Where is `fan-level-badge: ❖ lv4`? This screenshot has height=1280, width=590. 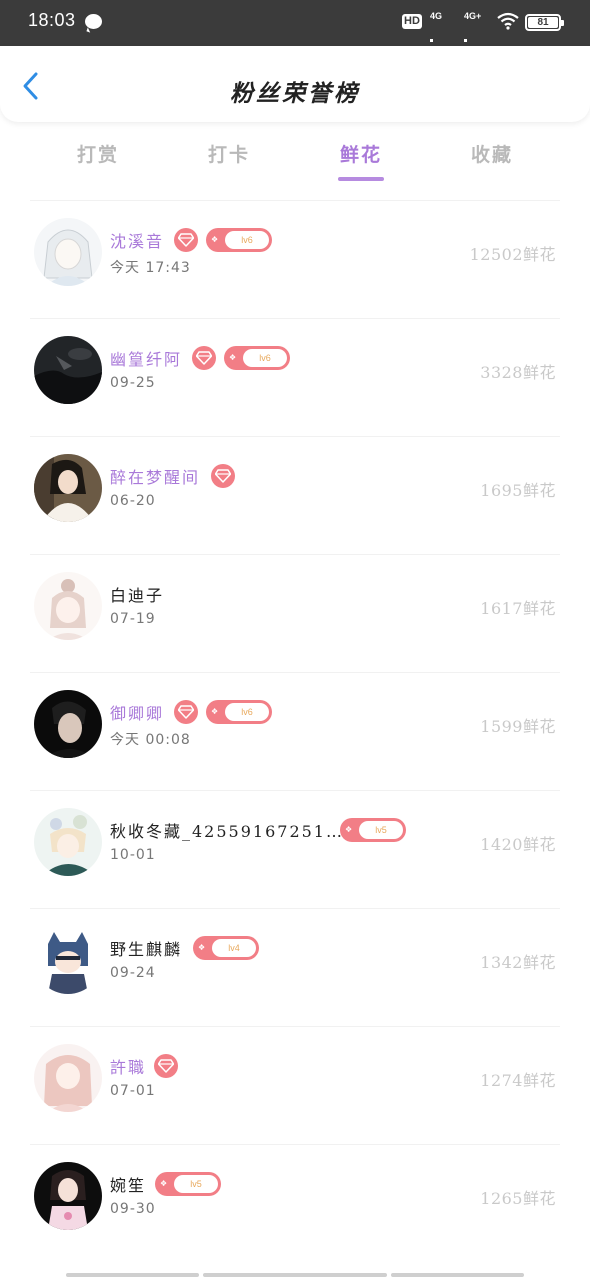
fan-level-badge: ❖ lv4 is located at coordinates (226, 948).